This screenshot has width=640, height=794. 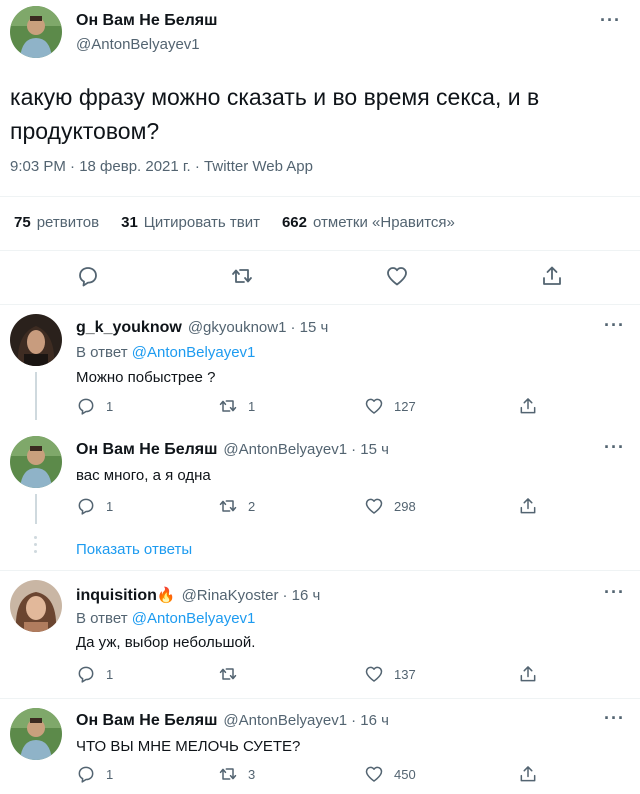 I want to click on thread-dots, so click(x=36, y=544).